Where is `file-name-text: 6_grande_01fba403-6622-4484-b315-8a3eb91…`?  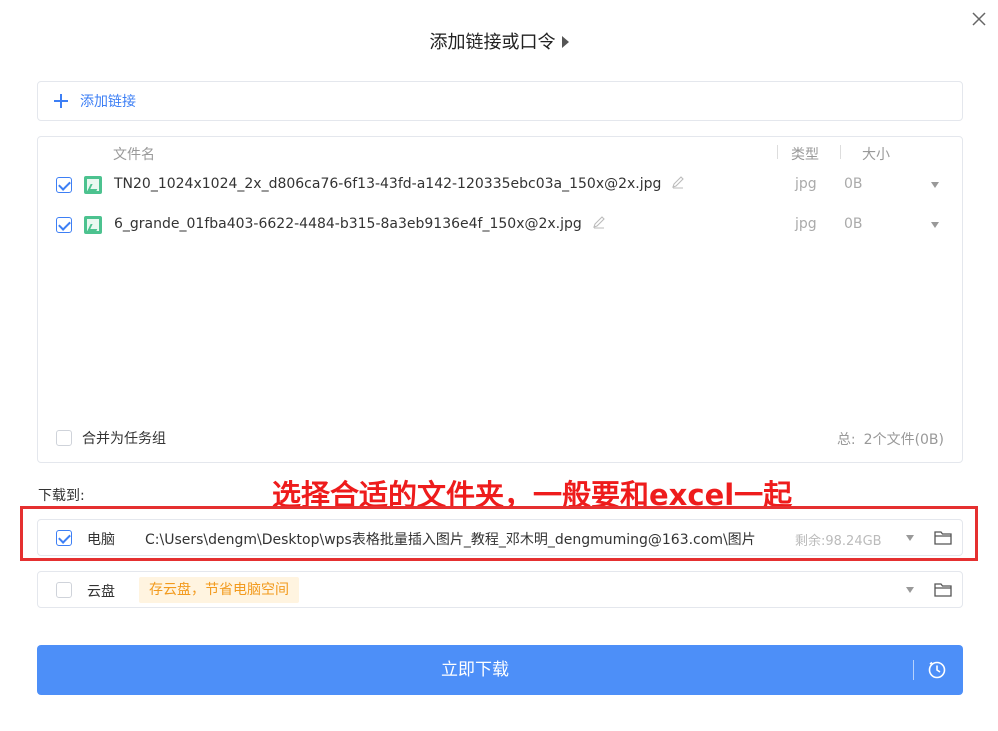 file-name-text: 6_grande_01fba403-6622-4484-b315-8a3eb91… is located at coordinates (348, 224).